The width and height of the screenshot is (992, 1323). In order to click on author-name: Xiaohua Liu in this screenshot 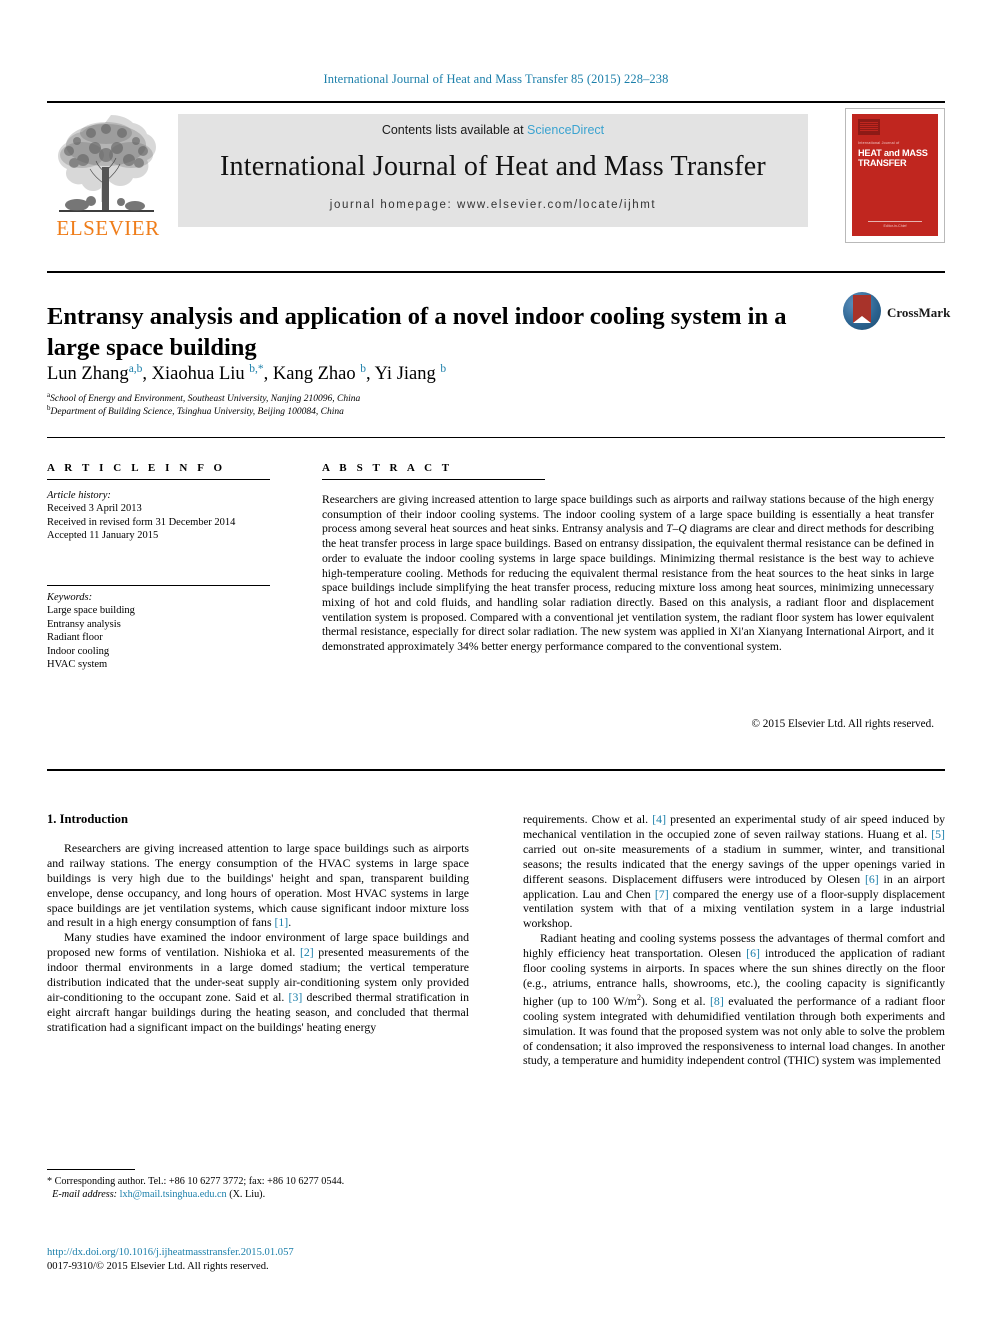, I will do `click(198, 374)`.